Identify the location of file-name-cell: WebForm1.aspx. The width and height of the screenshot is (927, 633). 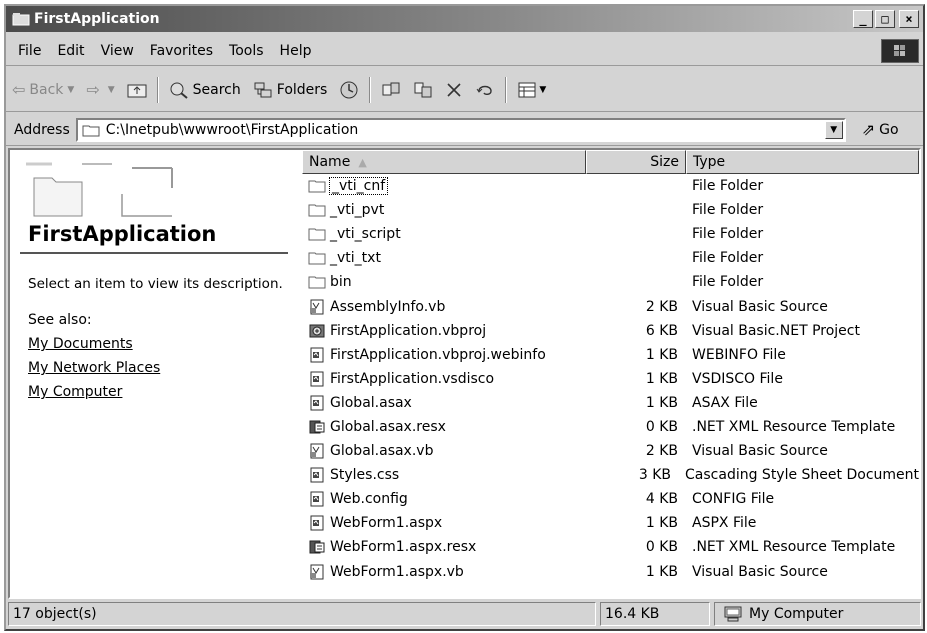
(444, 523).